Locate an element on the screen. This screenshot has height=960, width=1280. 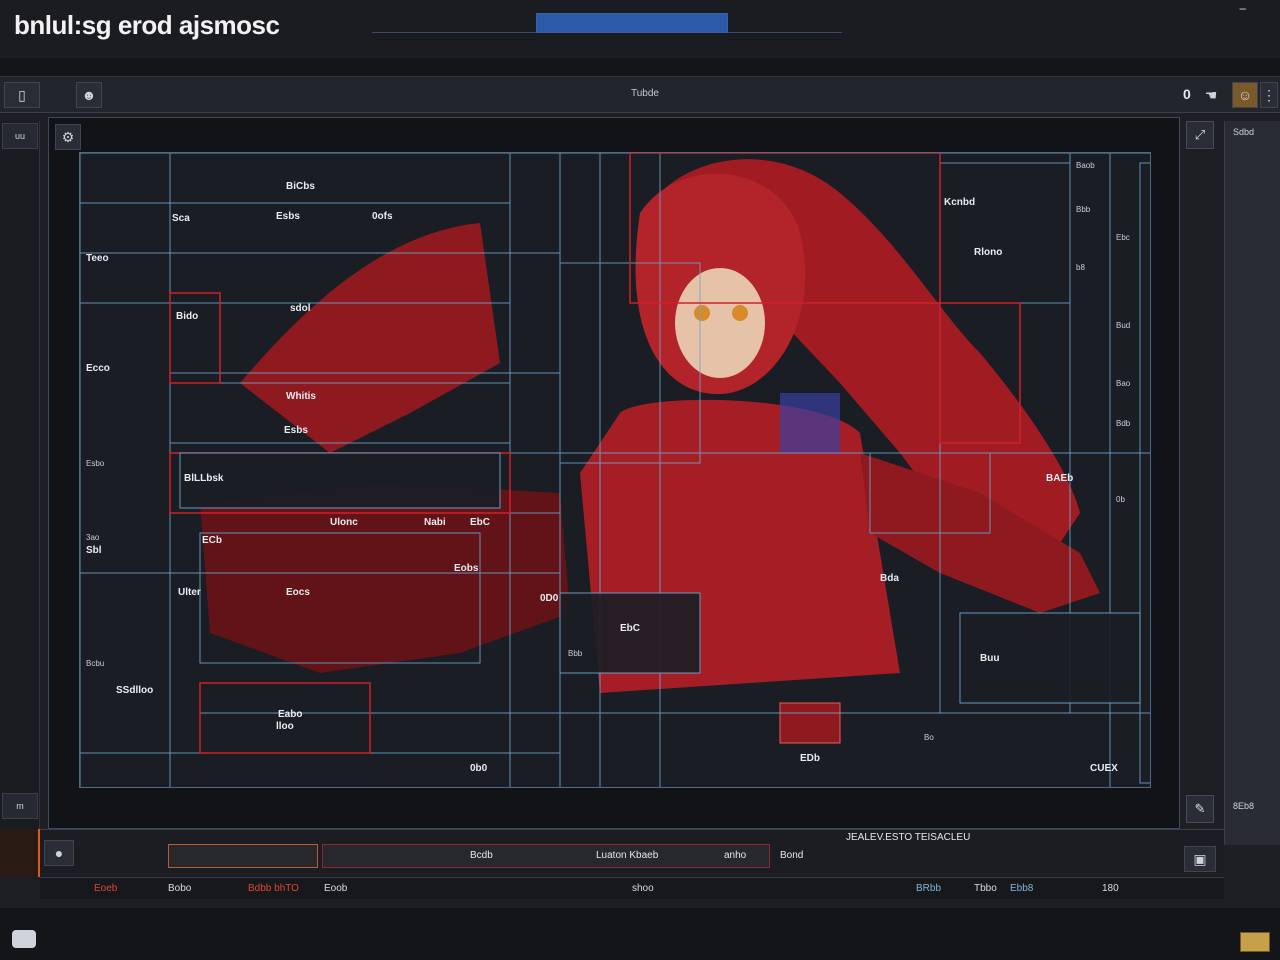
canvas-label: Teeo is located at coordinates (97, 258).